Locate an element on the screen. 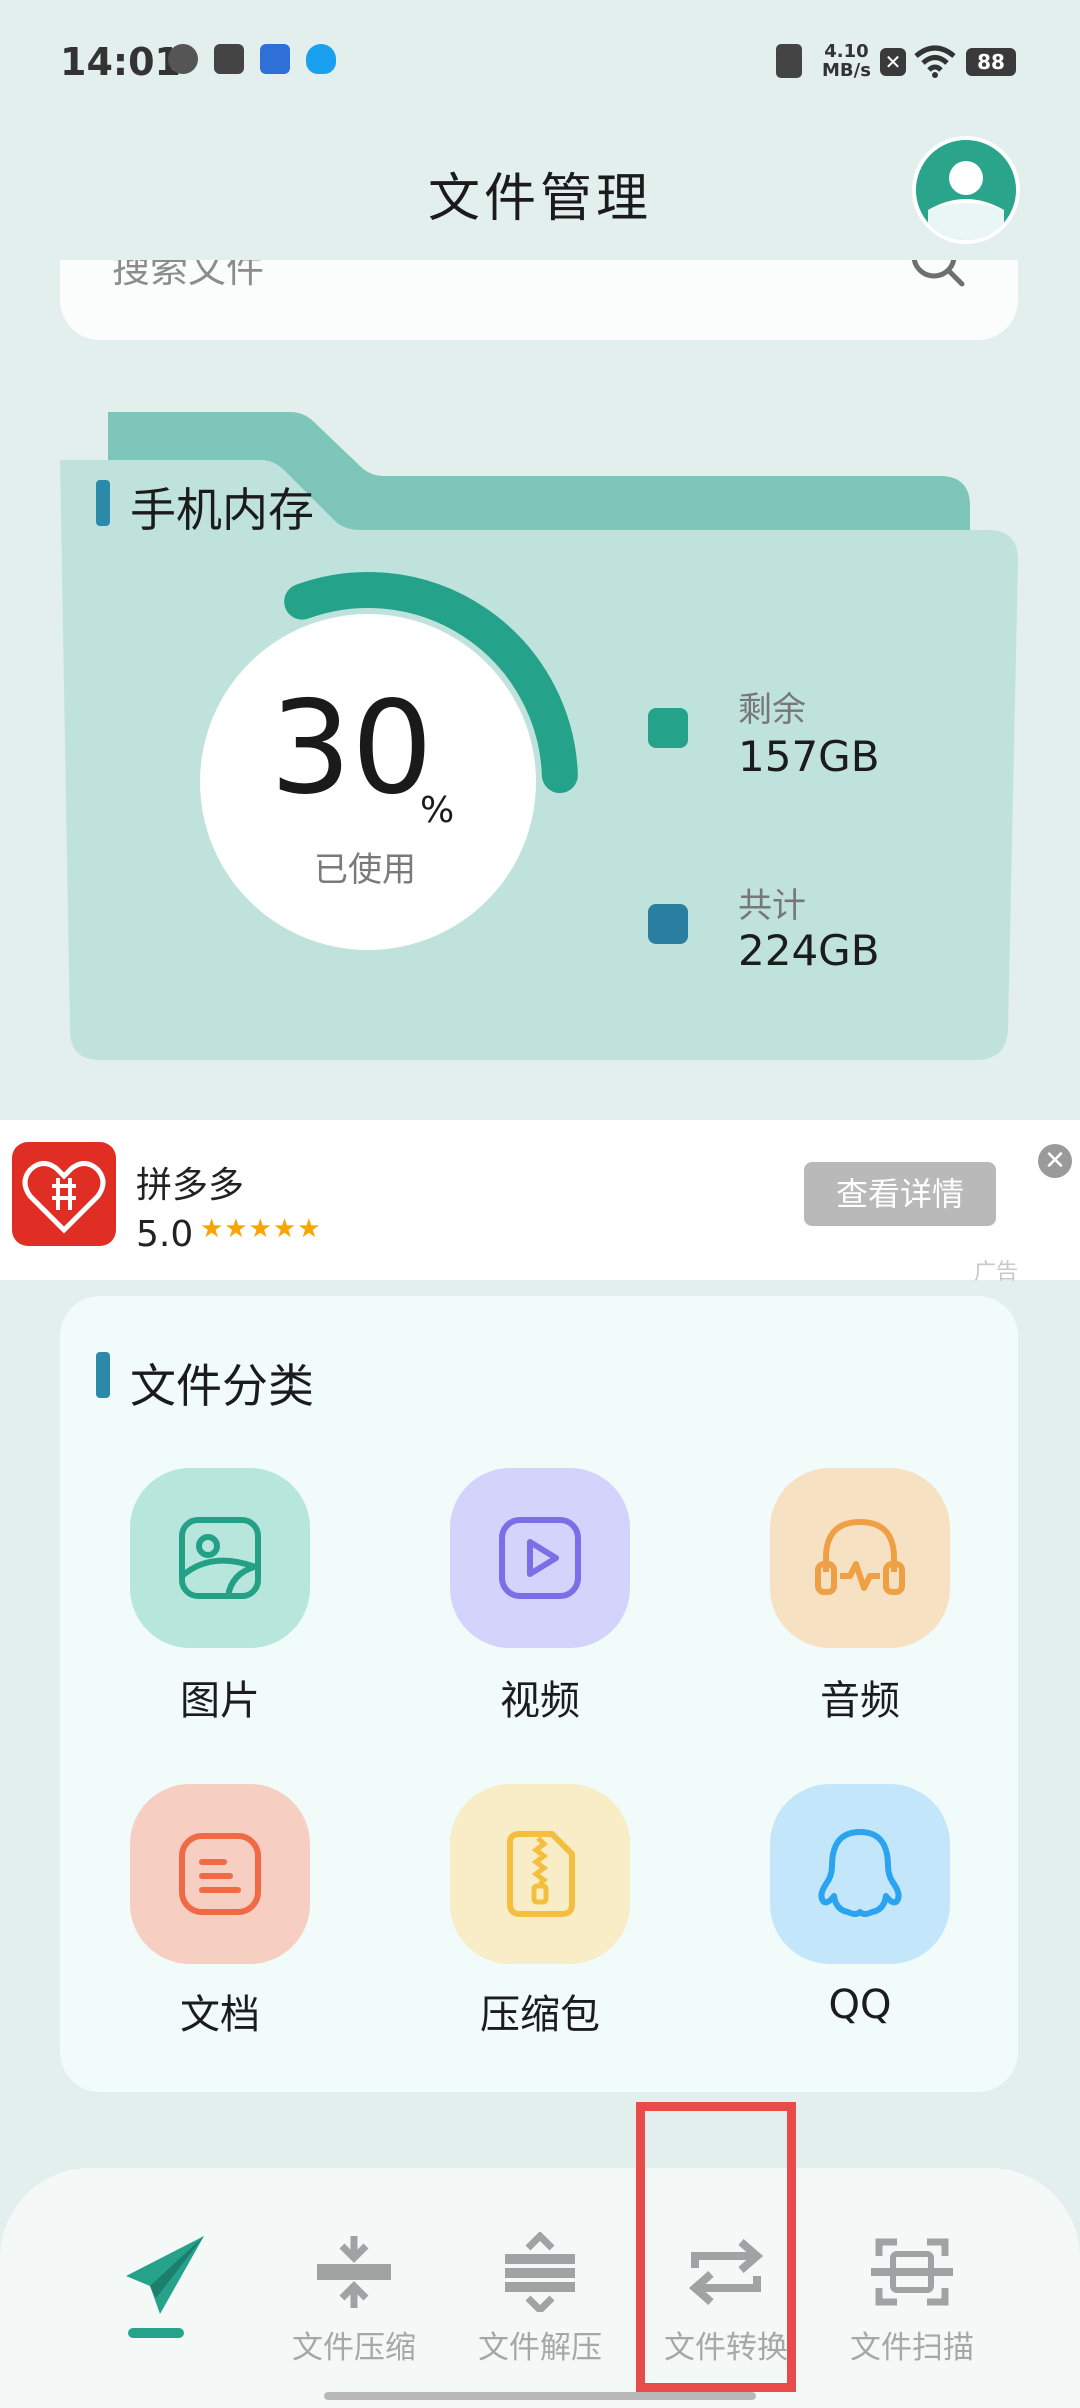 Image resolution: width=1080 pixels, height=2408 pixels. remaining-legend-swatch is located at coordinates (668, 728).